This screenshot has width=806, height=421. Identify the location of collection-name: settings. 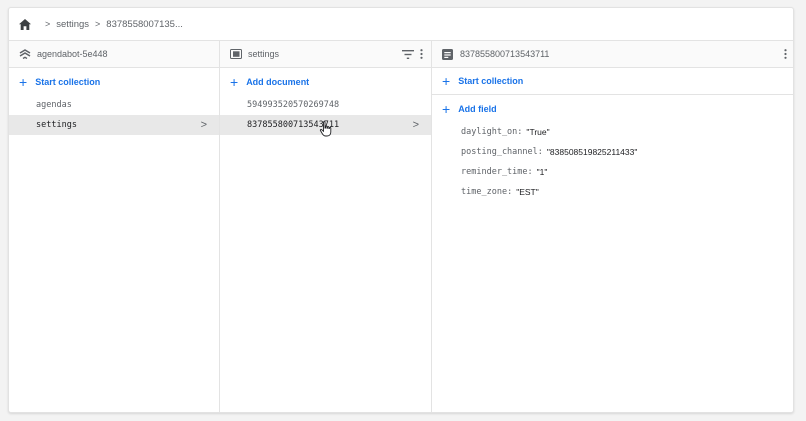
(264, 54).